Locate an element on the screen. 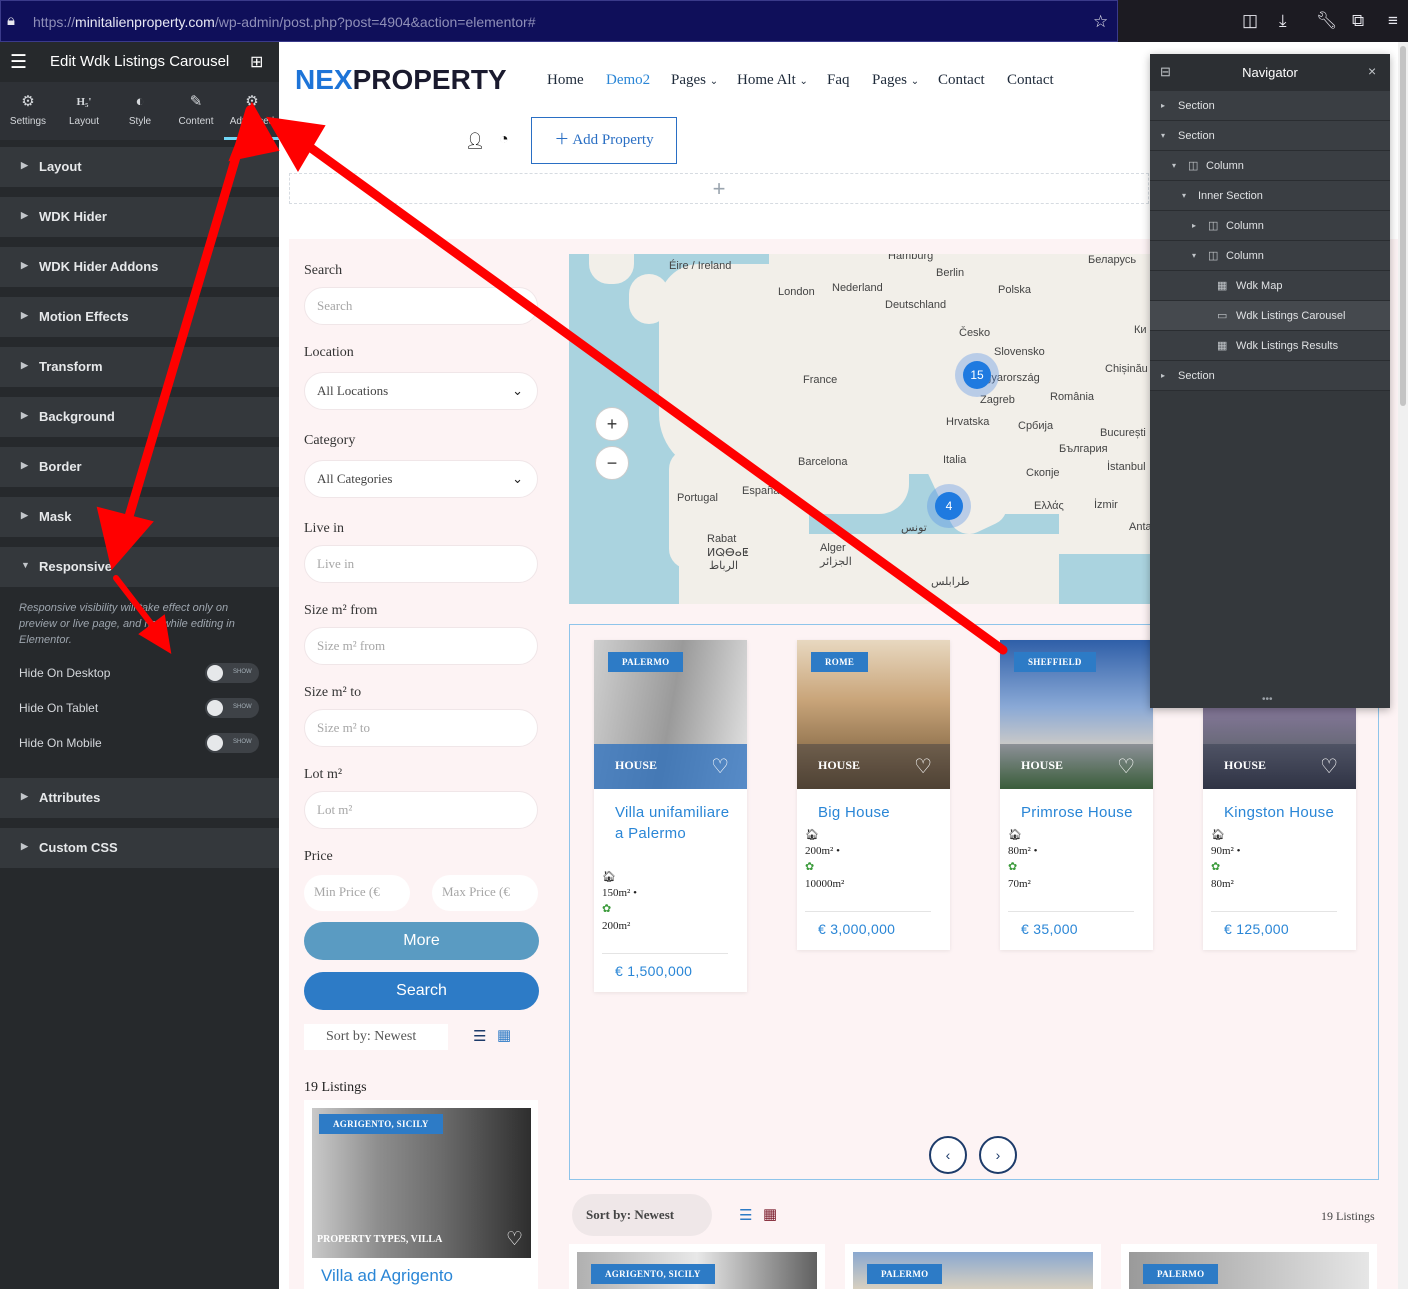 The height and width of the screenshot is (1289, 1408). site-logo: NEXPROPERTY is located at coordinates (401, 80).